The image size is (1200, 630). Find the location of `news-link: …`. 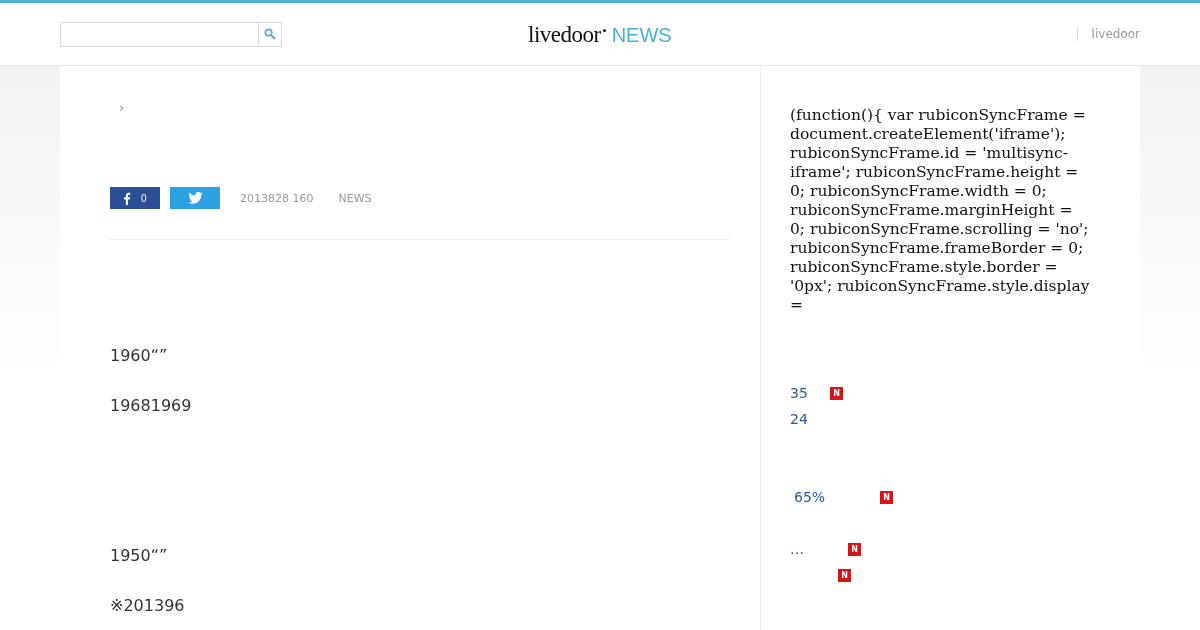

news-link: … is located at coordinates (819, 549).